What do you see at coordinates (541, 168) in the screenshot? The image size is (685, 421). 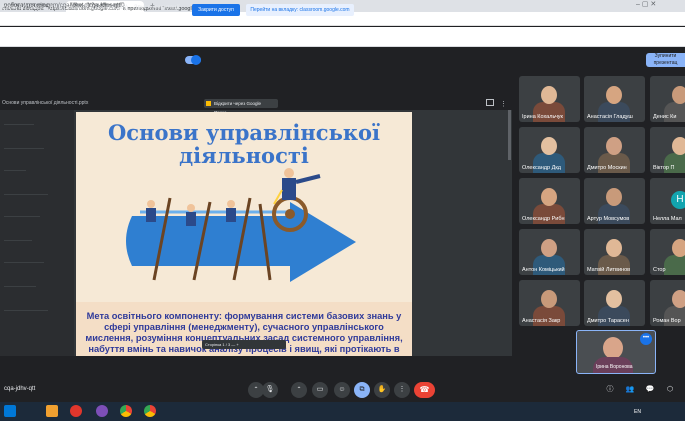 I see `participant-name: Олександр Дкд` at bounding box center [541, 168].